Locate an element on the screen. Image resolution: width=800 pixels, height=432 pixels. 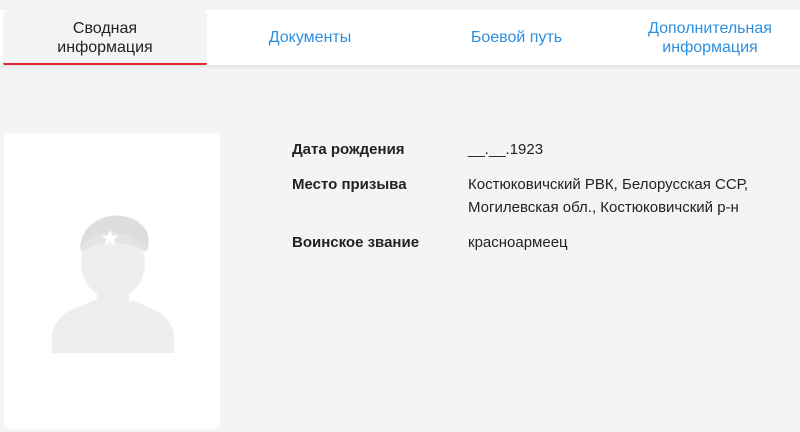
tab-additional-info: Дополнительная информация is located at coordinates (710, 37).